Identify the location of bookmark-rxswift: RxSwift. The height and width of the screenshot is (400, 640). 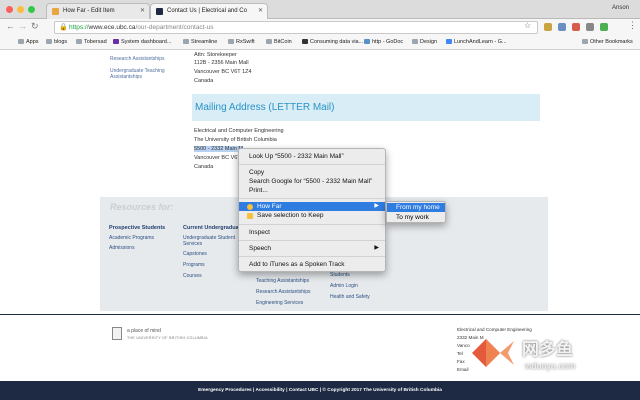
(241, 42).